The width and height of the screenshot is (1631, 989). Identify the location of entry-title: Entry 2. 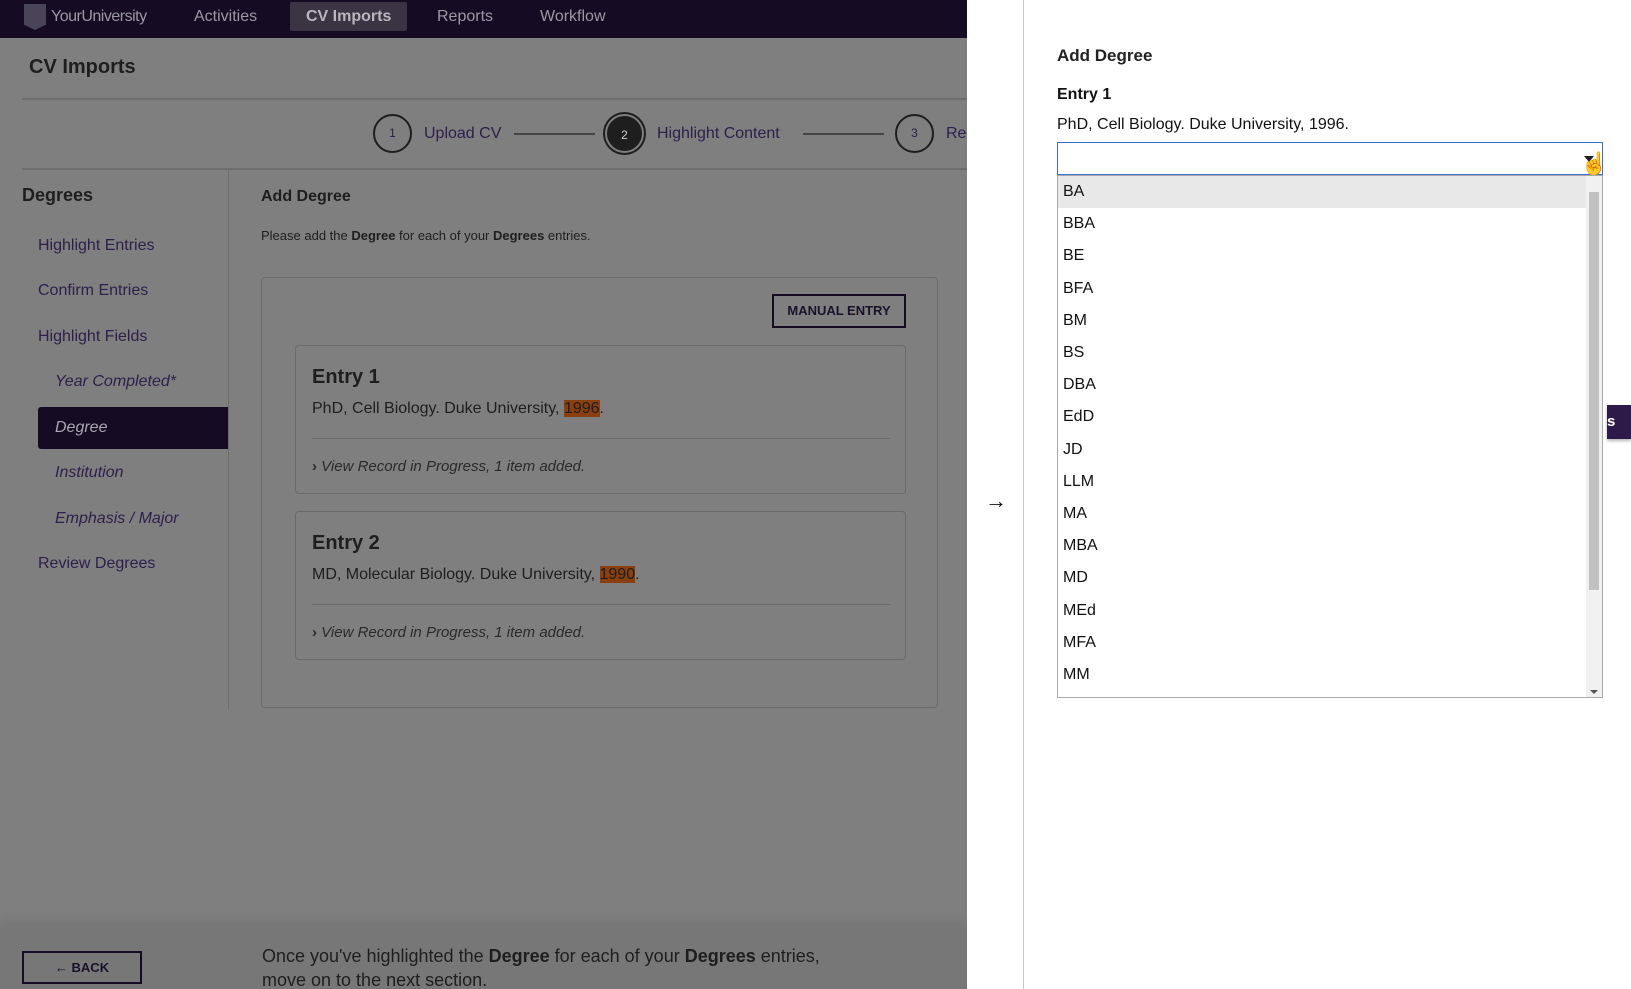
(346, 543).